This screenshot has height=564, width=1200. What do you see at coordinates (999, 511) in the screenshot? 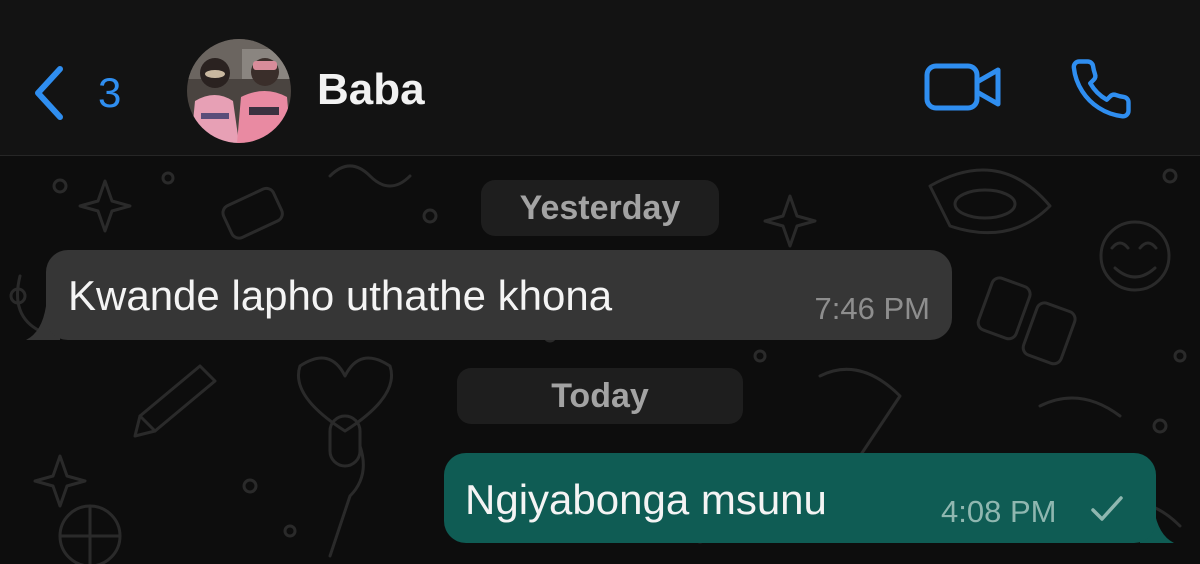
I see `message-timestamp: 4:08 PM` at bounding box center [999, 511].